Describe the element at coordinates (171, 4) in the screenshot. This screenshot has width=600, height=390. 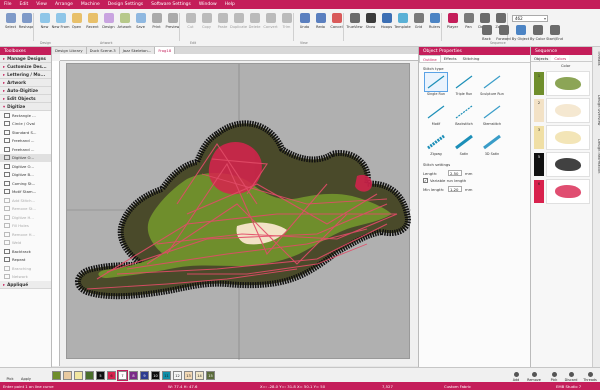
I see `menu-software-settings: Software Settings` at that location.